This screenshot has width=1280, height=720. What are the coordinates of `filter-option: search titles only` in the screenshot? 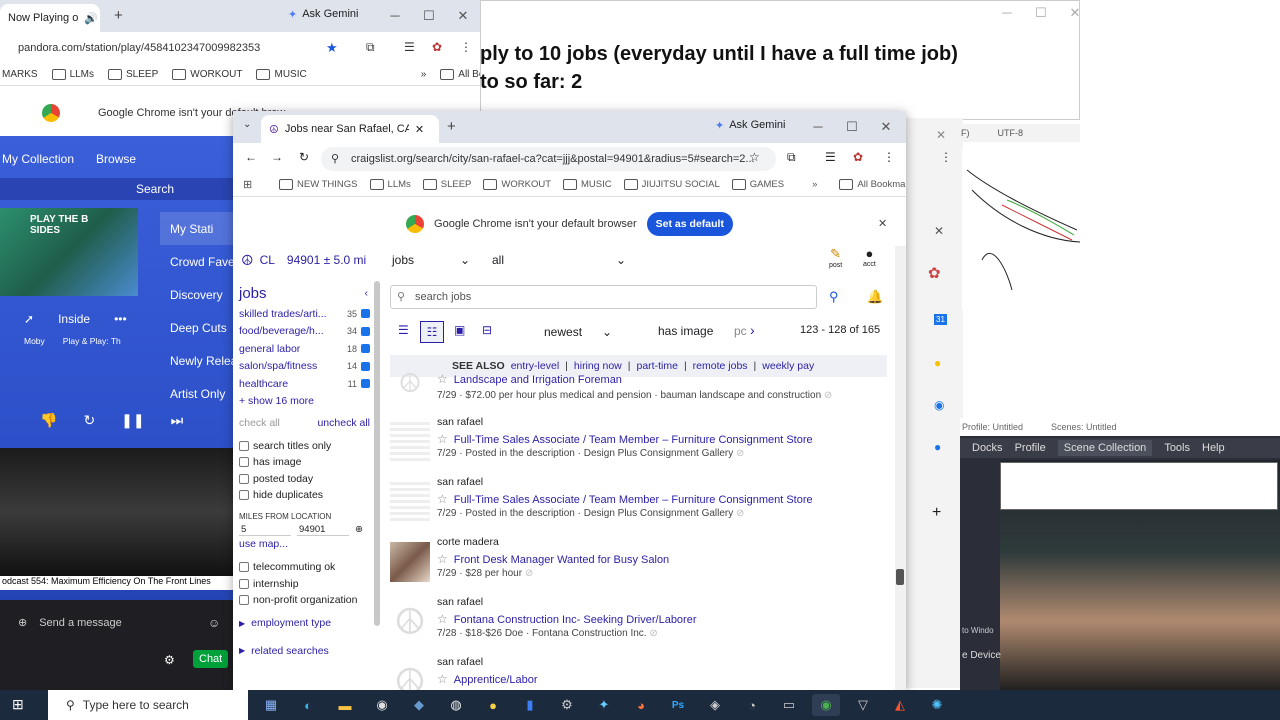 It's located at (305, 446).